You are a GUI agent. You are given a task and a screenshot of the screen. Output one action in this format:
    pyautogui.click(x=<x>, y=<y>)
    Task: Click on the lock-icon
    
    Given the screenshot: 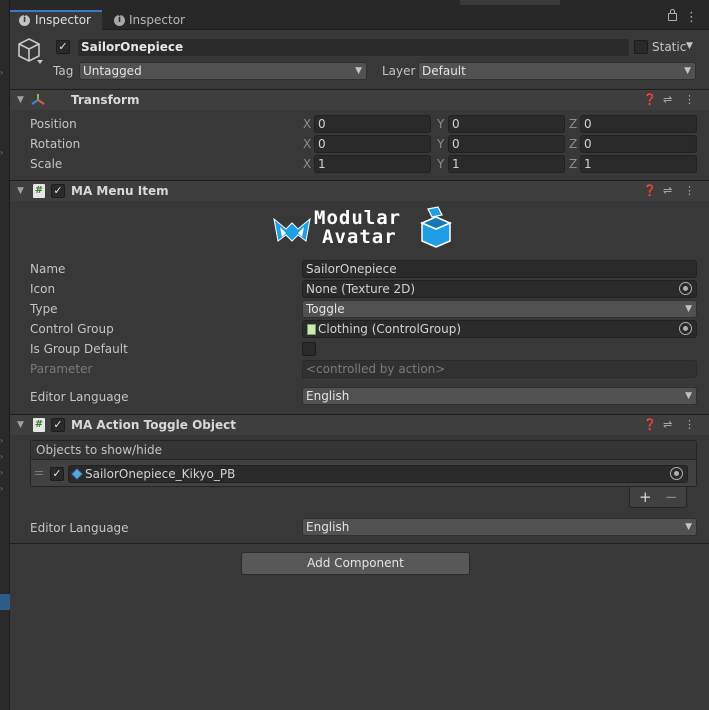 What is the action you would take?
    pyautogui.click(x=672, y=17)
    